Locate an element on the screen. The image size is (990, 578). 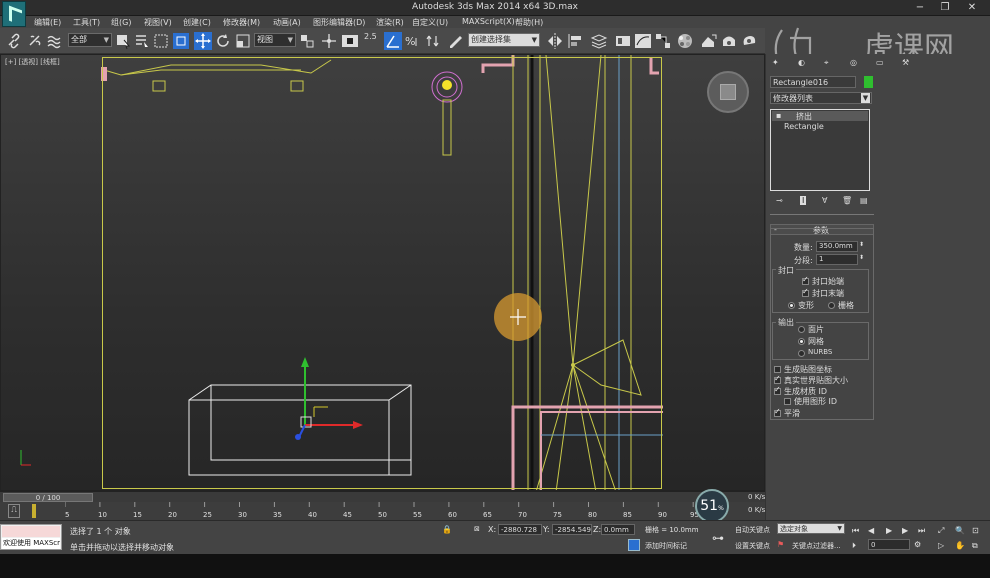
viewport-label: [+] [透视] [线框] is located at coordinates (32, 62).